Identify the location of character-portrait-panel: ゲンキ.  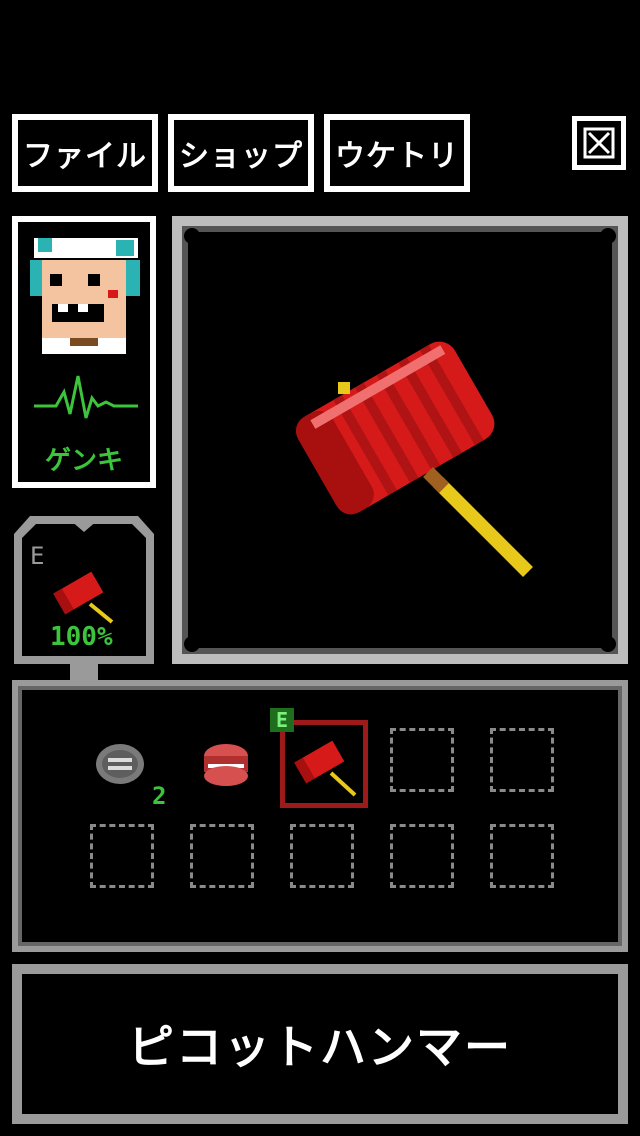
(84, 352).